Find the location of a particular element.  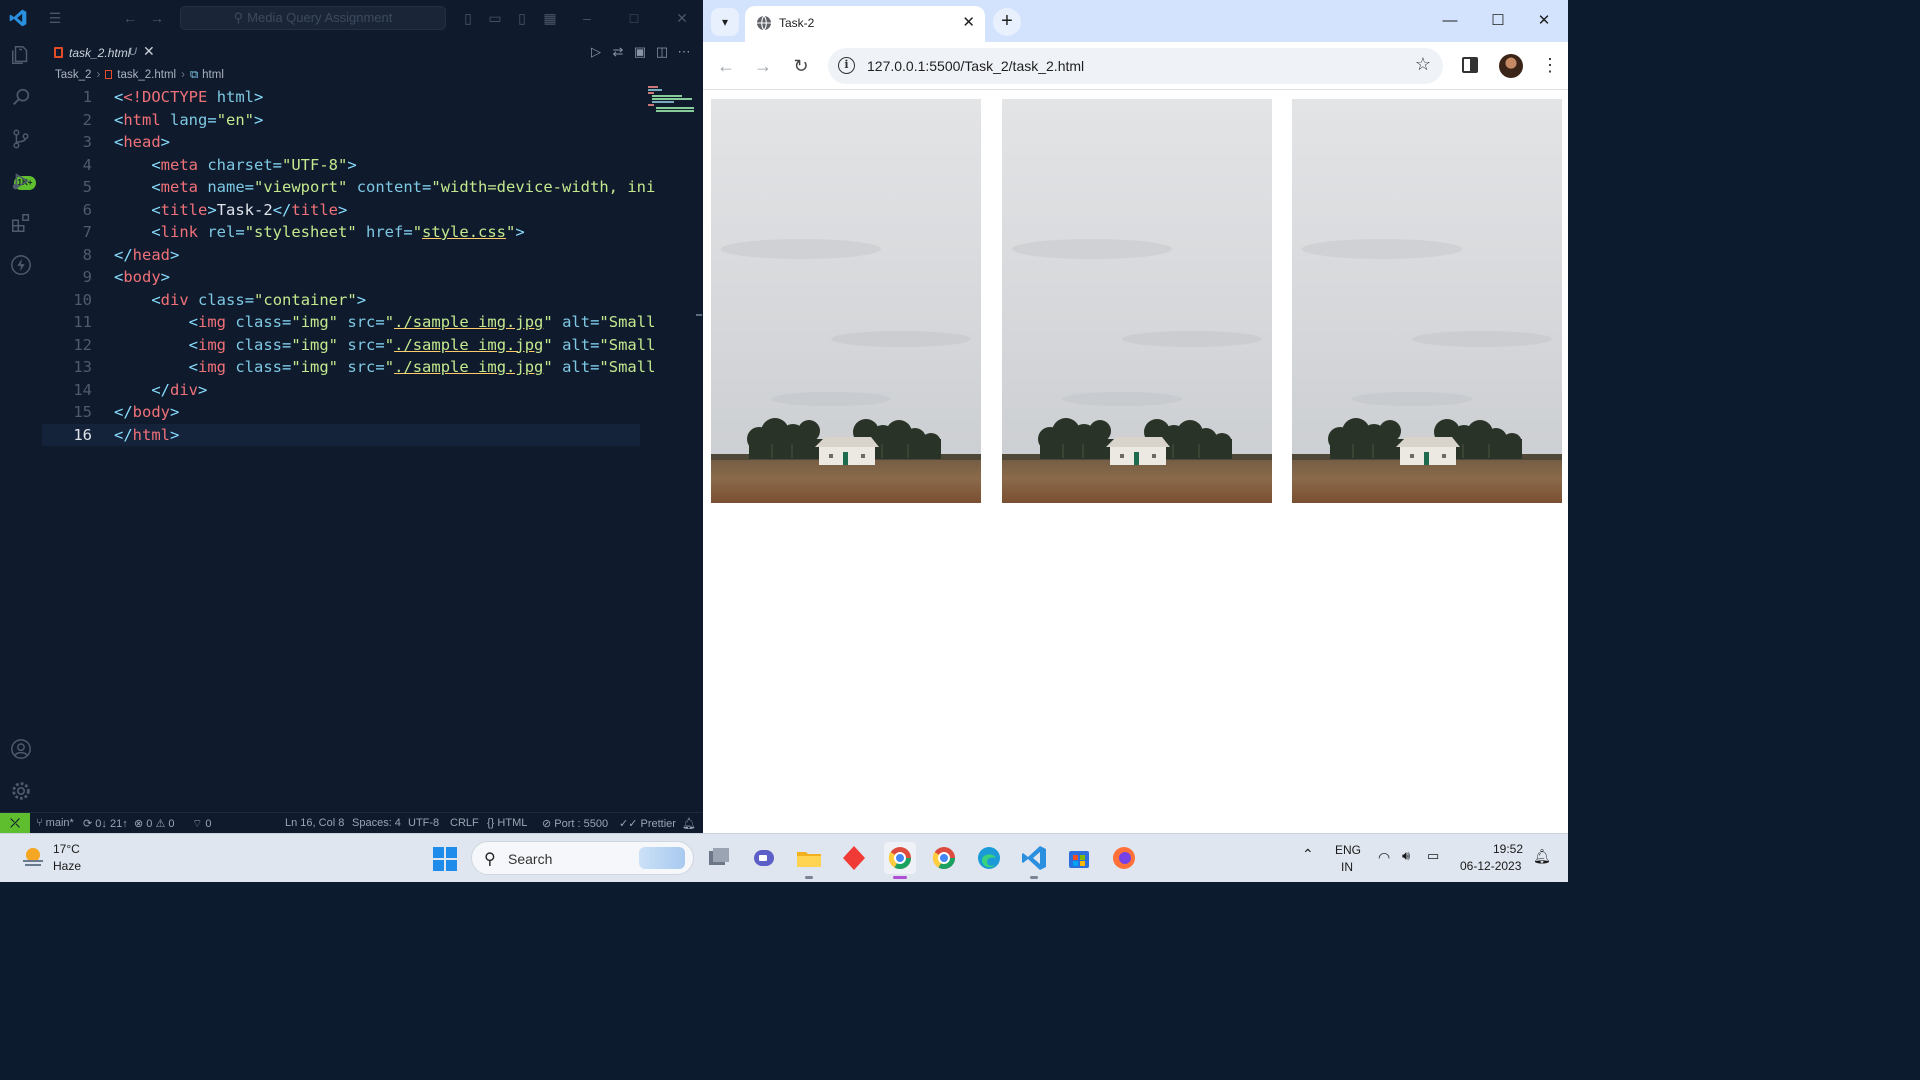

minimize-icon: — is located at coordinates (1450, 21).